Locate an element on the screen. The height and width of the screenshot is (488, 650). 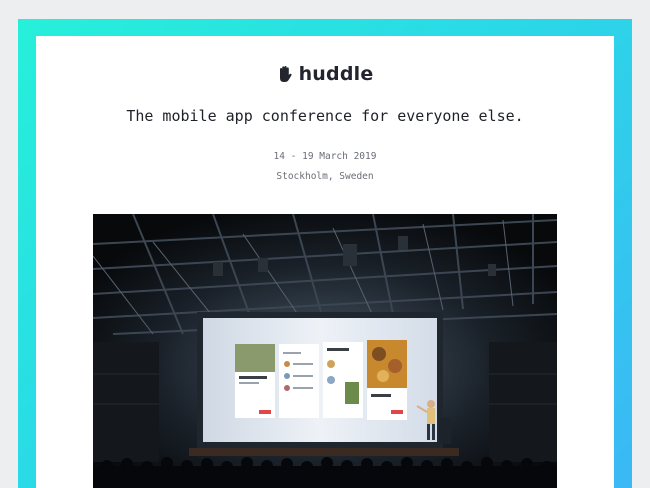
brand-logo: huddle is located at coordinates (325, 74).